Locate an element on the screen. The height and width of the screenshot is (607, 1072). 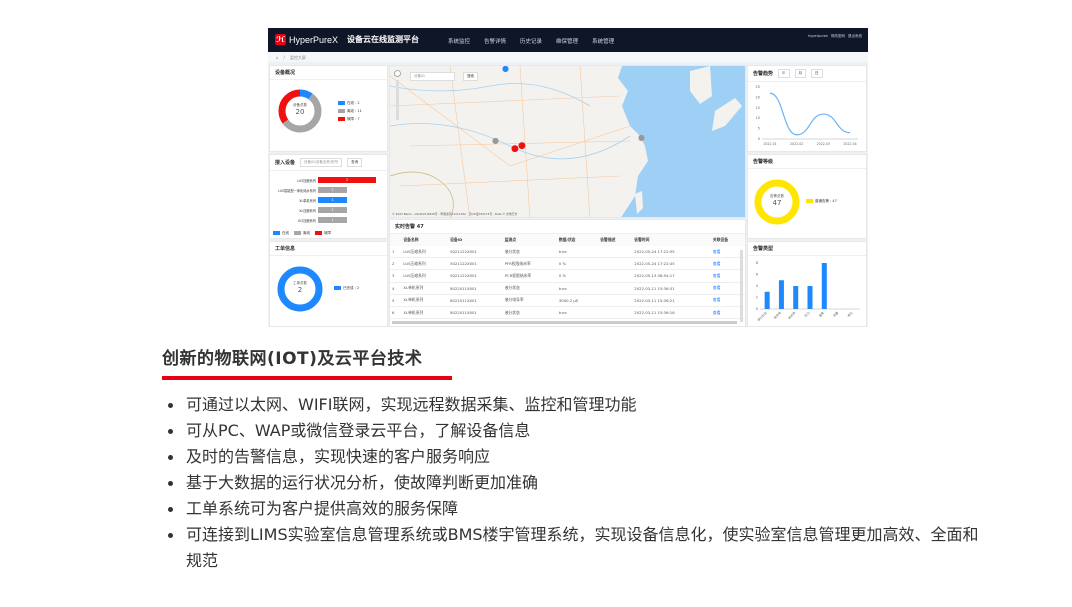
device-bar-row: LUS智能型一体化纯水系列 1 is located at coordinates (329, 190).